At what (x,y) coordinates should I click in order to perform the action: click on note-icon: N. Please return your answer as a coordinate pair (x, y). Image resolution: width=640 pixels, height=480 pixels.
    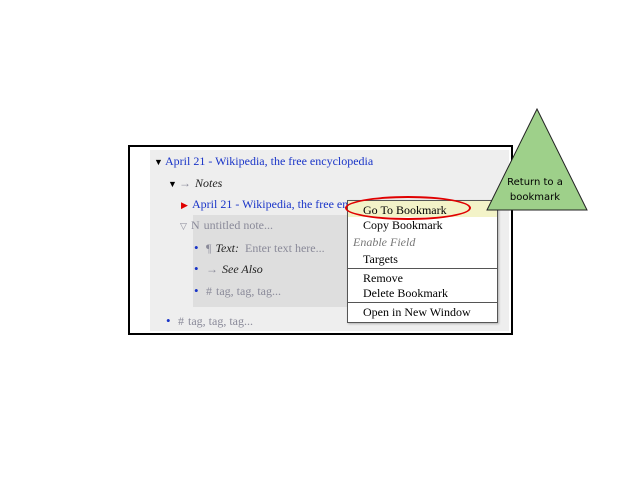
    Looking at the image, I should click on (195, 225).